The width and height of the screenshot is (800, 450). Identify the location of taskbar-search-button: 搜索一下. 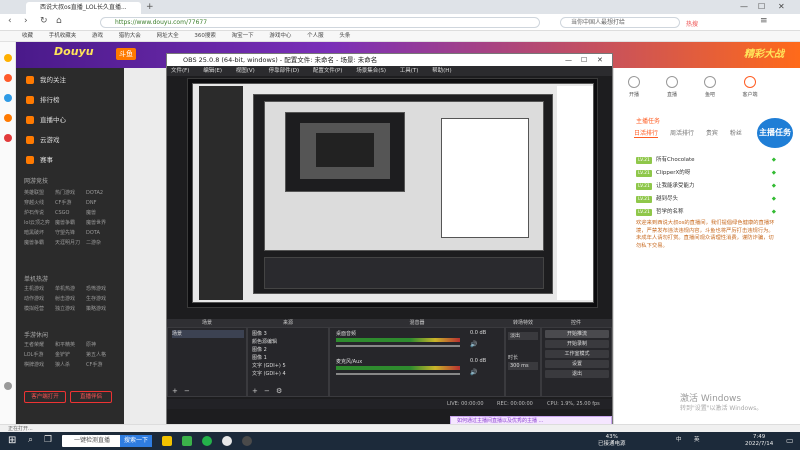
(136, 441).